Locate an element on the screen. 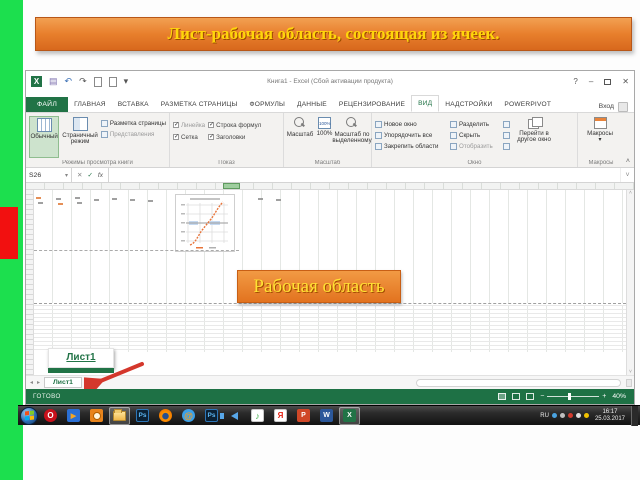 Image resolution: width=640 pixels, height=480 pixels. view-side-by-side-icon is located at coordinates (506, 124).